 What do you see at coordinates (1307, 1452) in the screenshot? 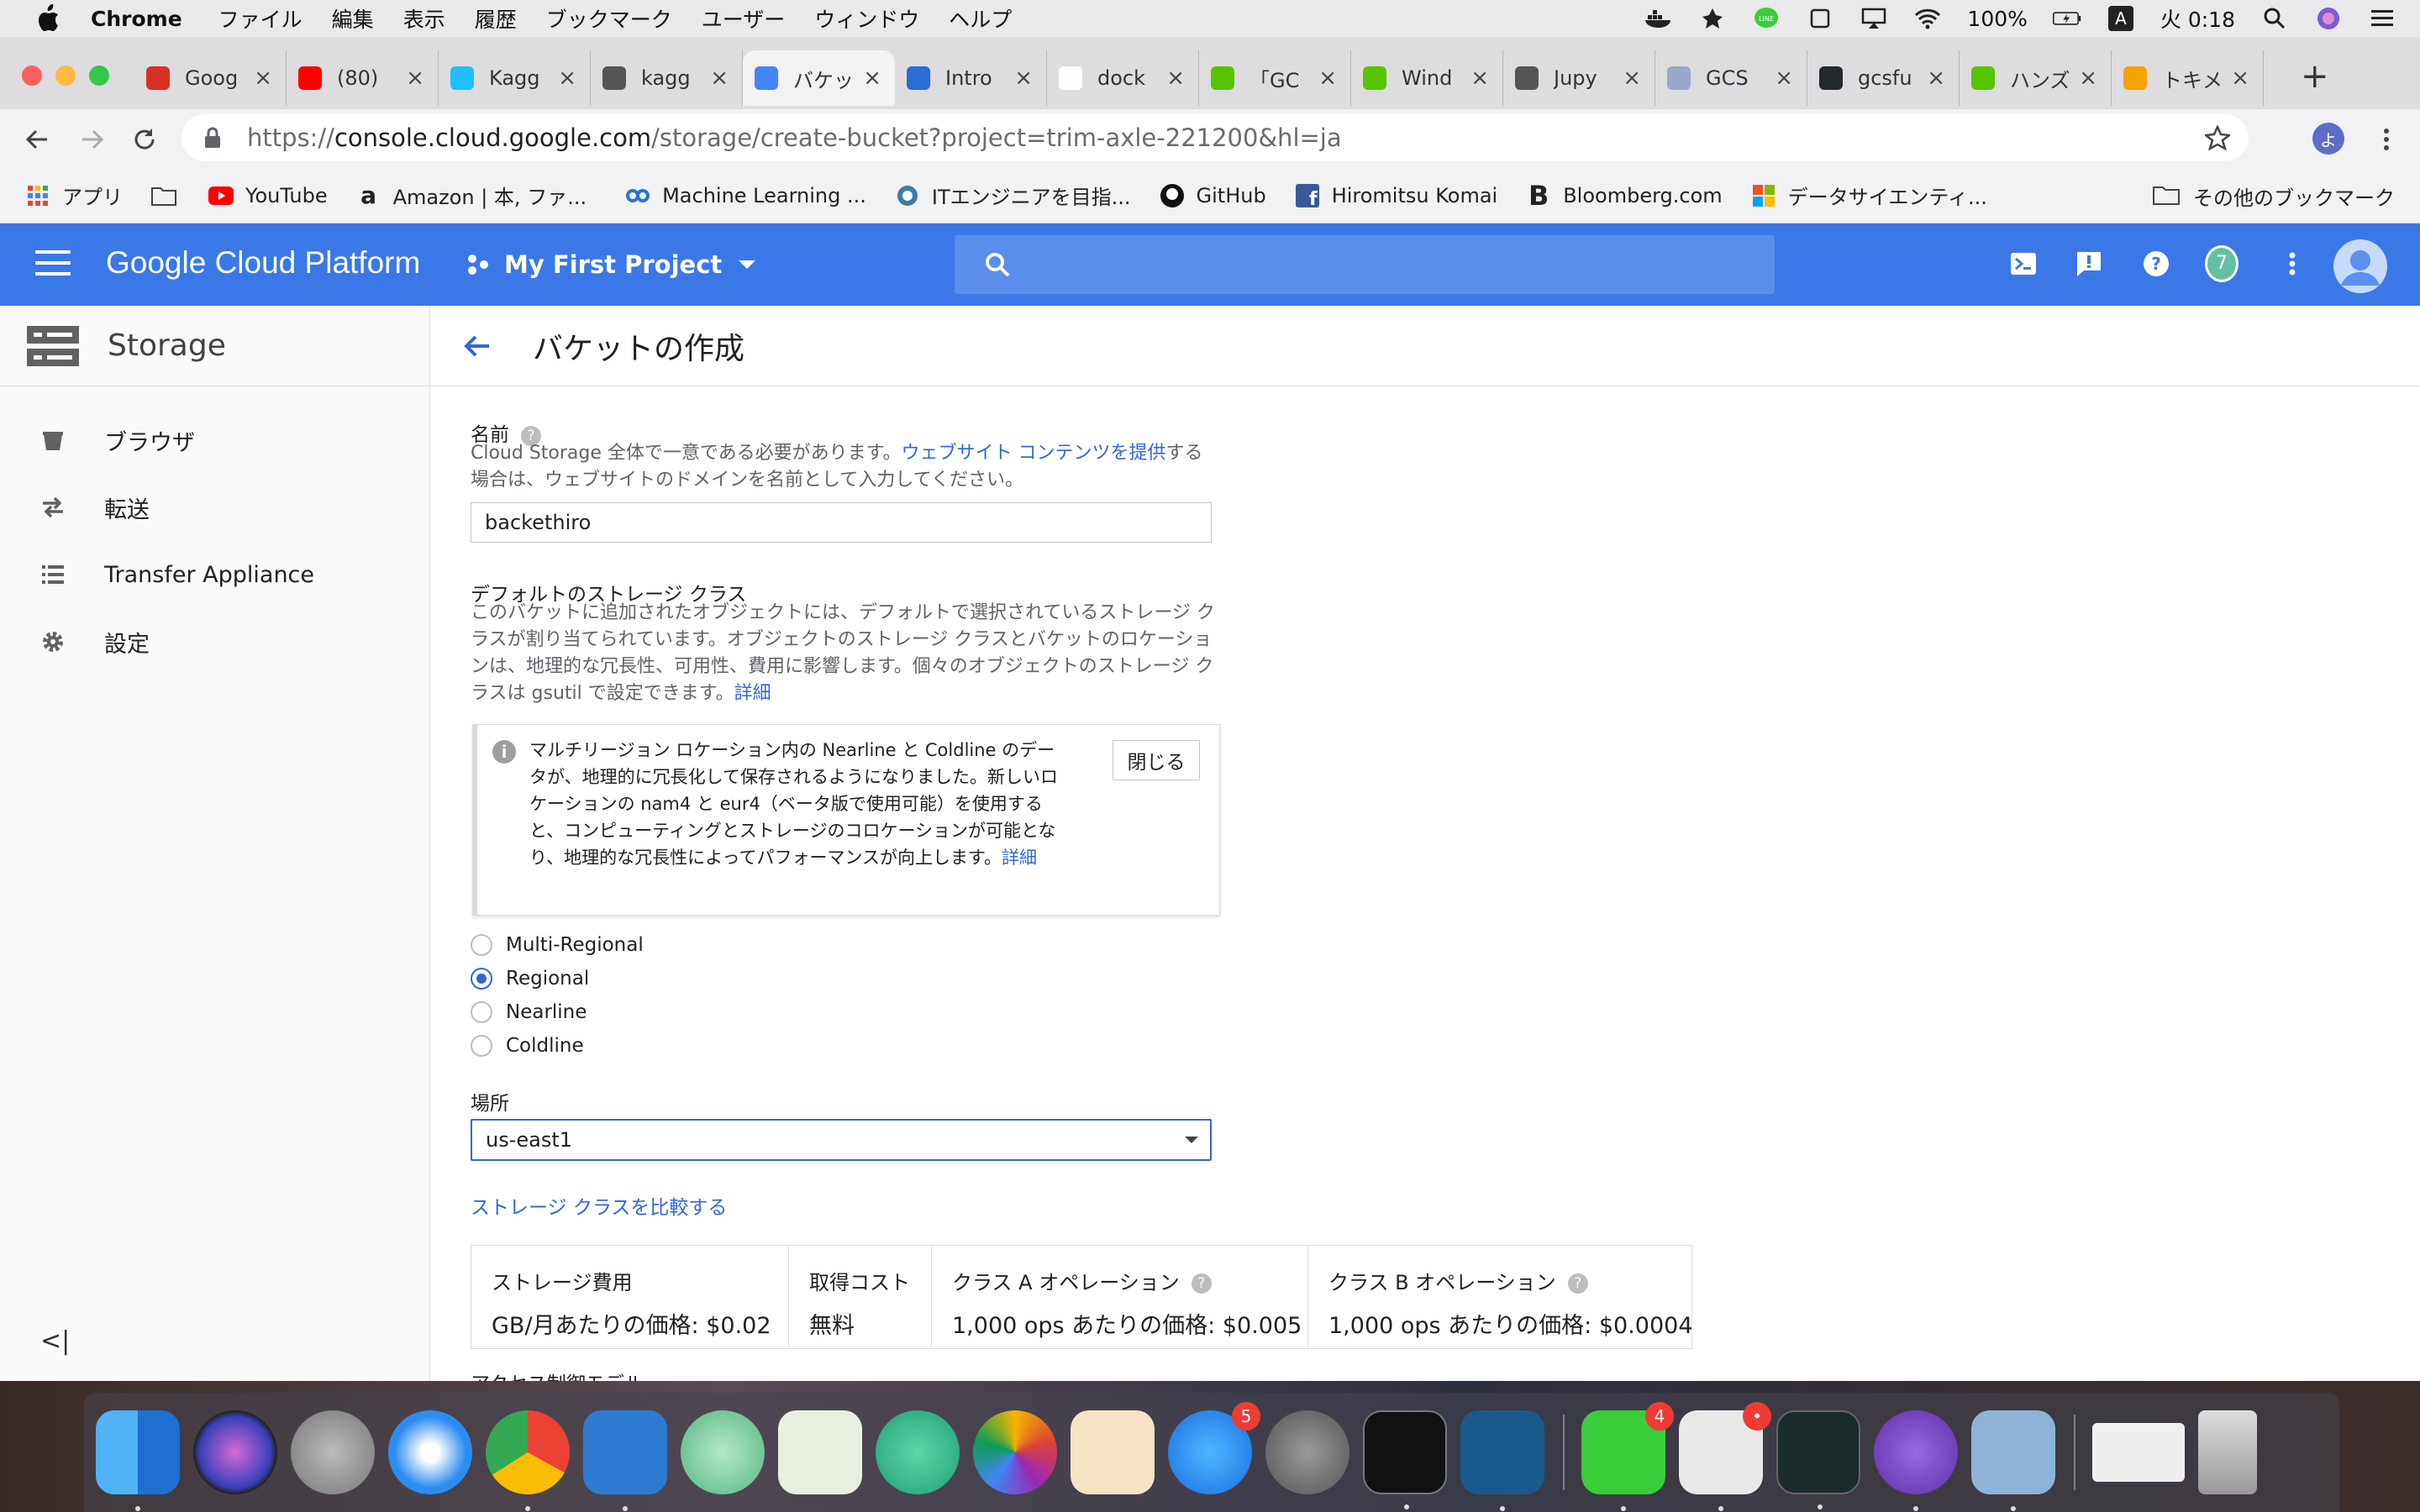
I see `system-preferences-icon` at bounding box center [1307, 1452].